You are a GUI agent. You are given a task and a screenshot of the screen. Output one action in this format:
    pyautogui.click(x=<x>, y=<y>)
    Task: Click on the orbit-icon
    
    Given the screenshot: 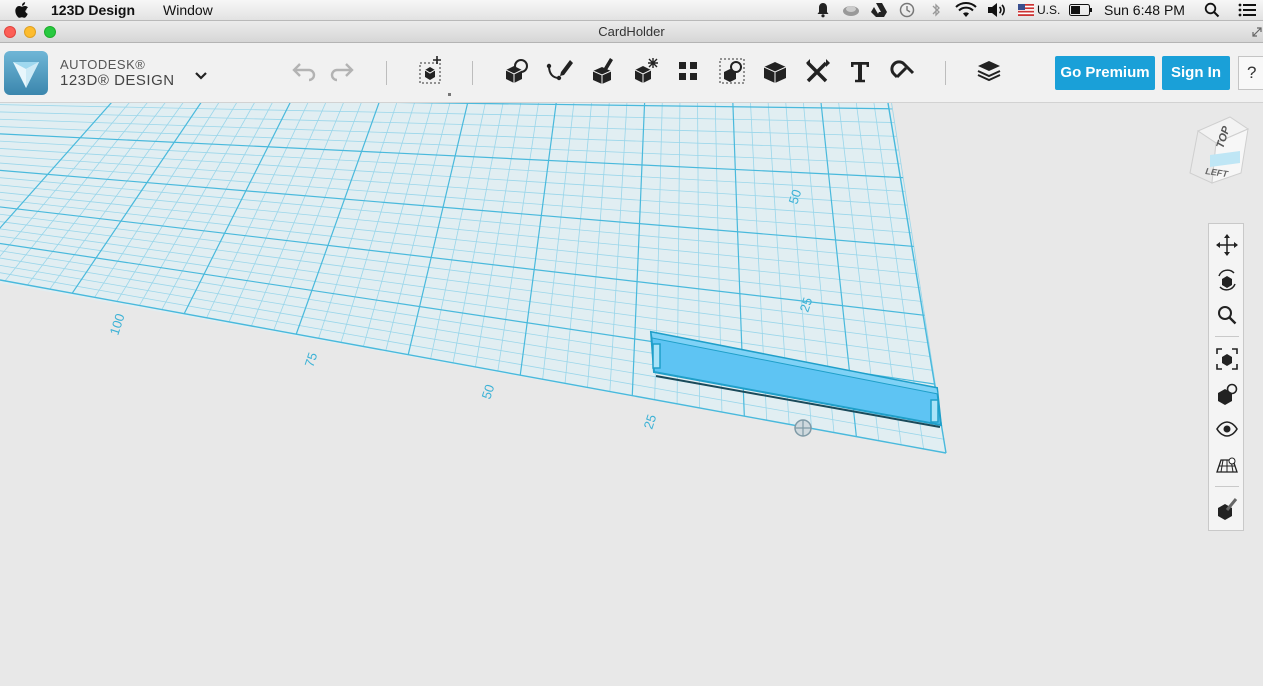 What is the action you would take?
    pyautogui.click(x=1227, y=280)
    